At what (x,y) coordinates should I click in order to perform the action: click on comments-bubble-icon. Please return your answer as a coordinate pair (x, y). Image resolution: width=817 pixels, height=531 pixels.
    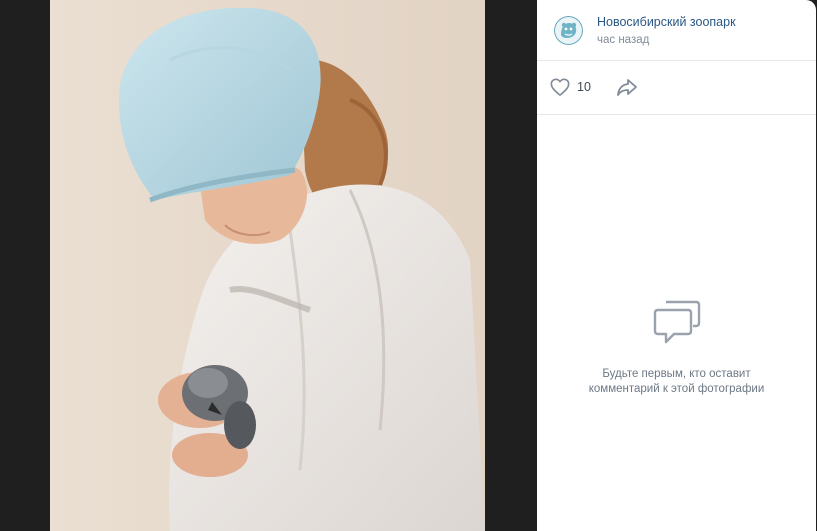
    Looking at the image, I should click on (676, 322).